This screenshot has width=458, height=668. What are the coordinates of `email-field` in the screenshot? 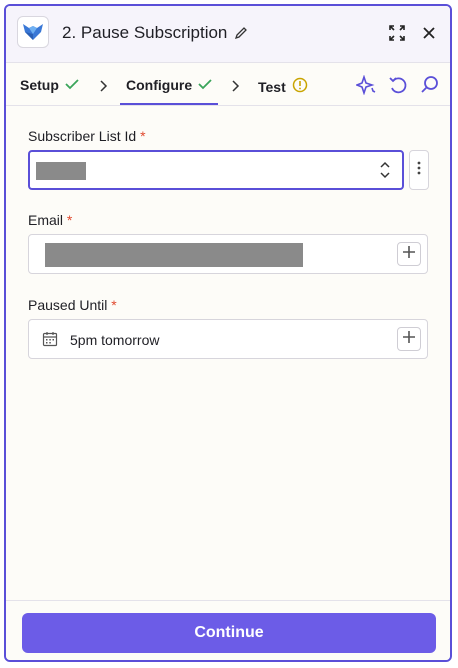 It's located at (228, 254).